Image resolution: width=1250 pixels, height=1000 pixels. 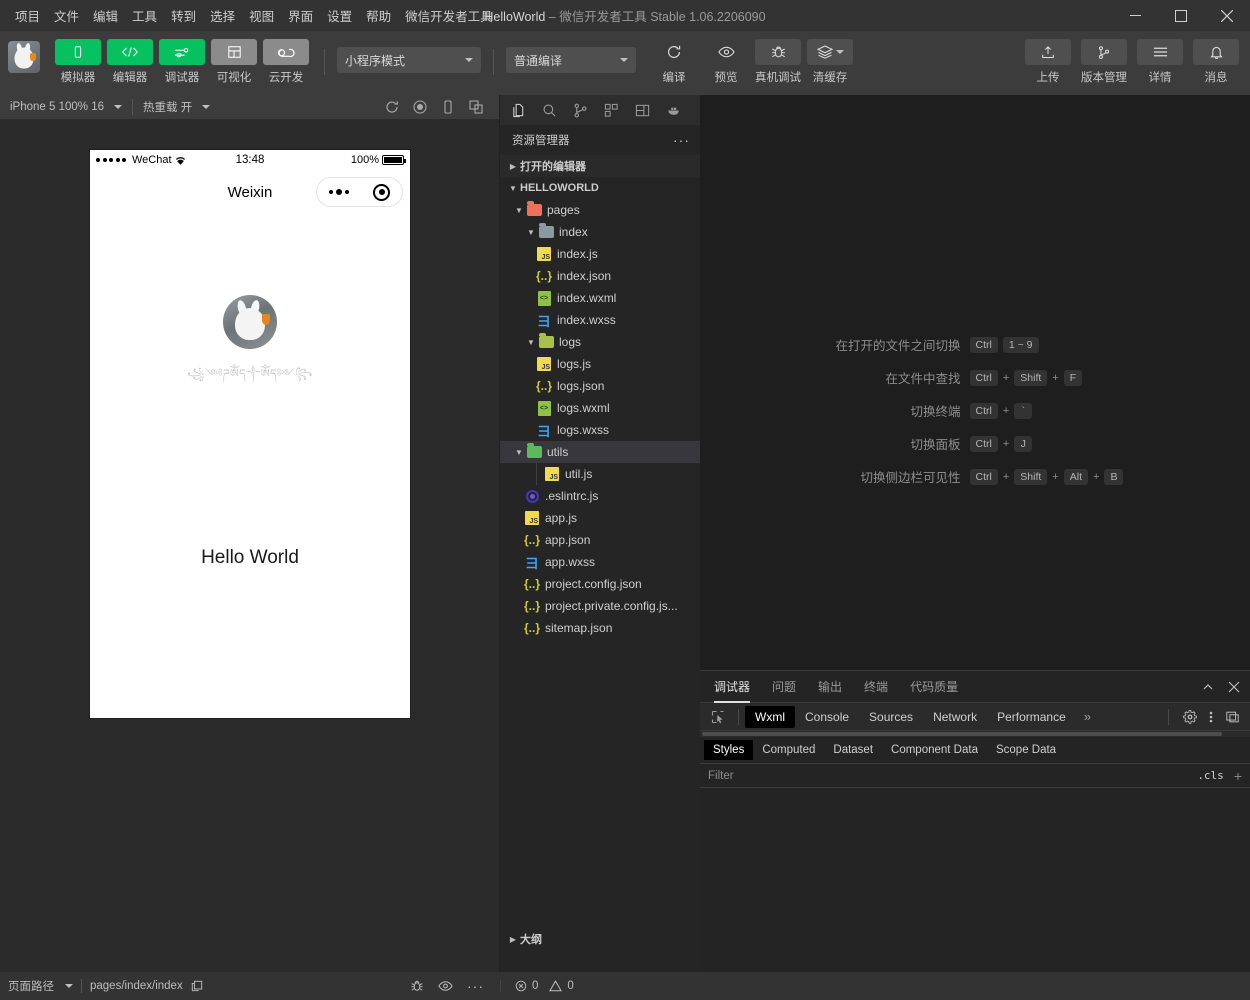 I want to click on mode-button-3: 可视化, so click(x=234, y=62).